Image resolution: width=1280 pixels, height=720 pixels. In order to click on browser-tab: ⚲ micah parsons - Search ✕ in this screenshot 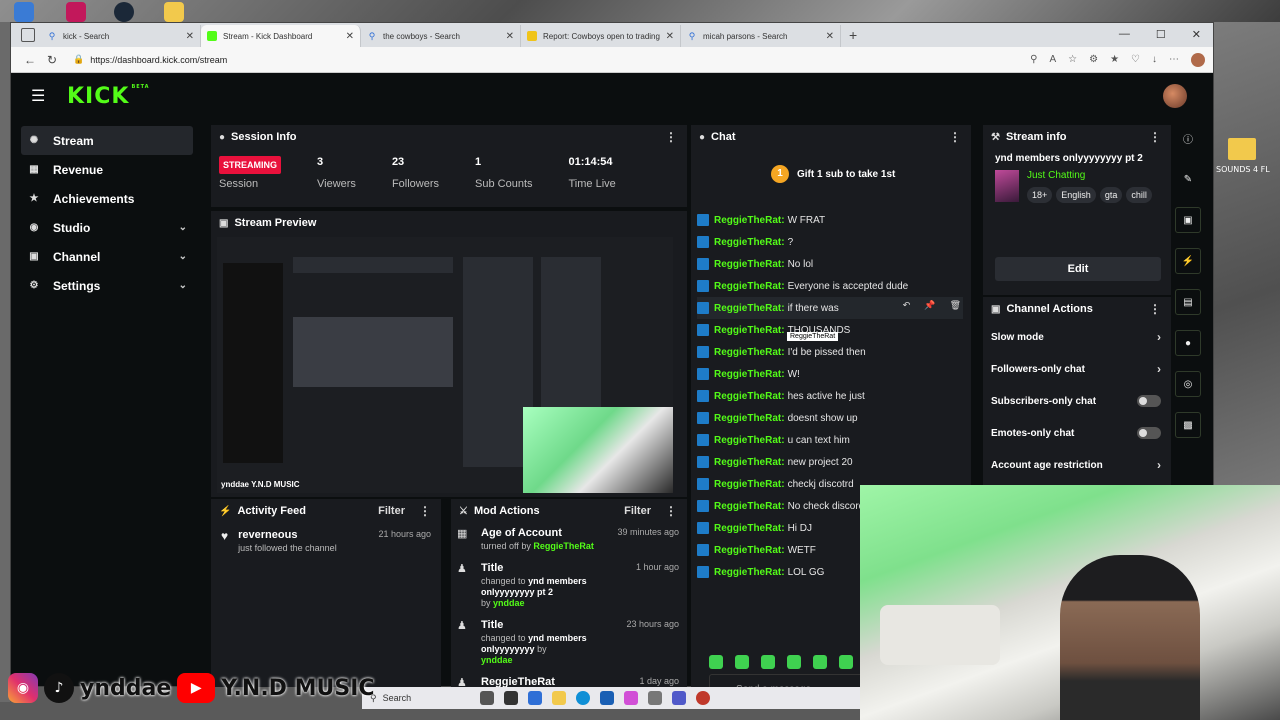, I will do `click(761, 36)`.